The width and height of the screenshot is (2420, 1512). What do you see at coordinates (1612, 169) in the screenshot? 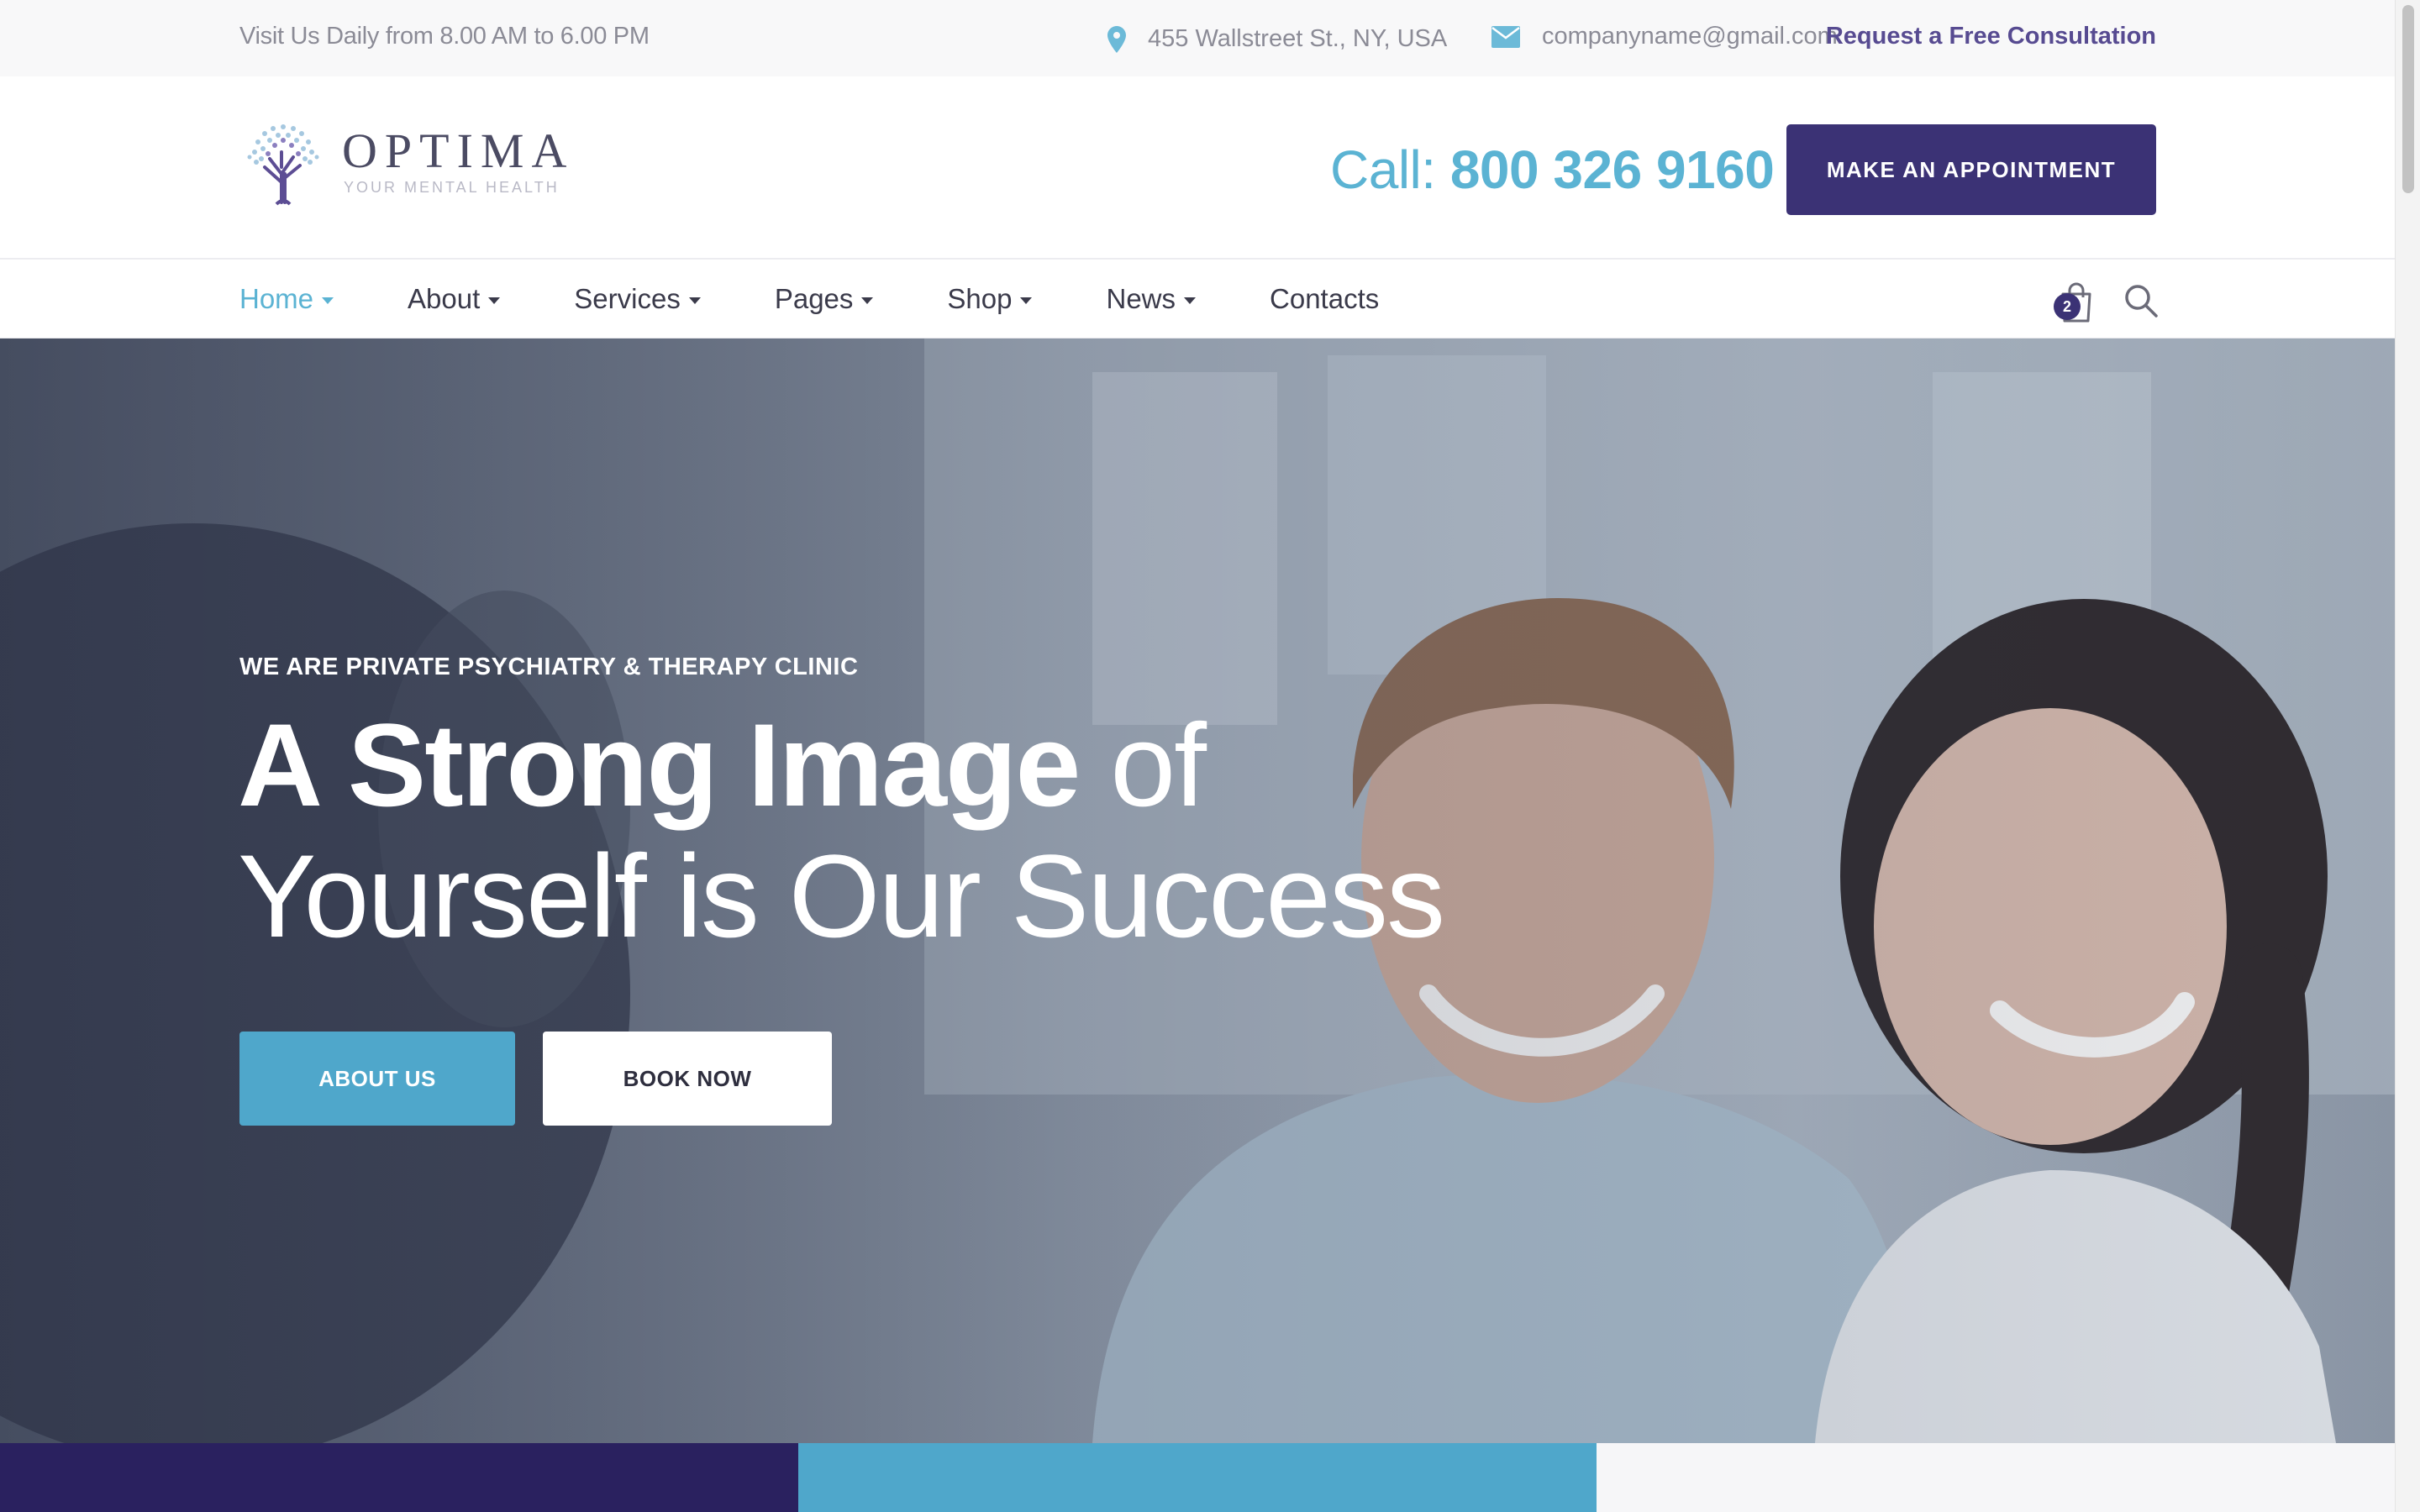
I see `phone-number: 800 326 9160` at bounding box center [1612, 169].